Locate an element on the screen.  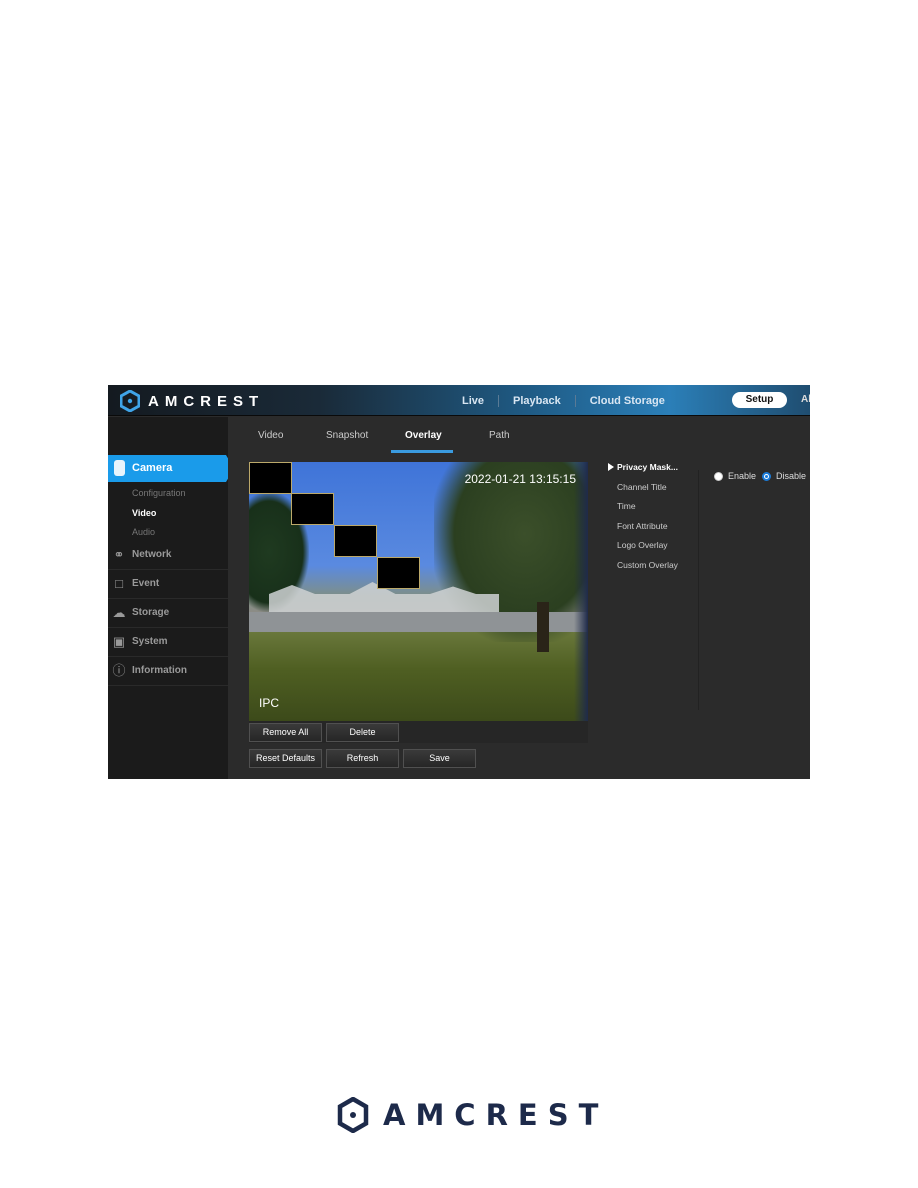
sidebar-subitem-audio: Audio is located at coordinates (143, 532).